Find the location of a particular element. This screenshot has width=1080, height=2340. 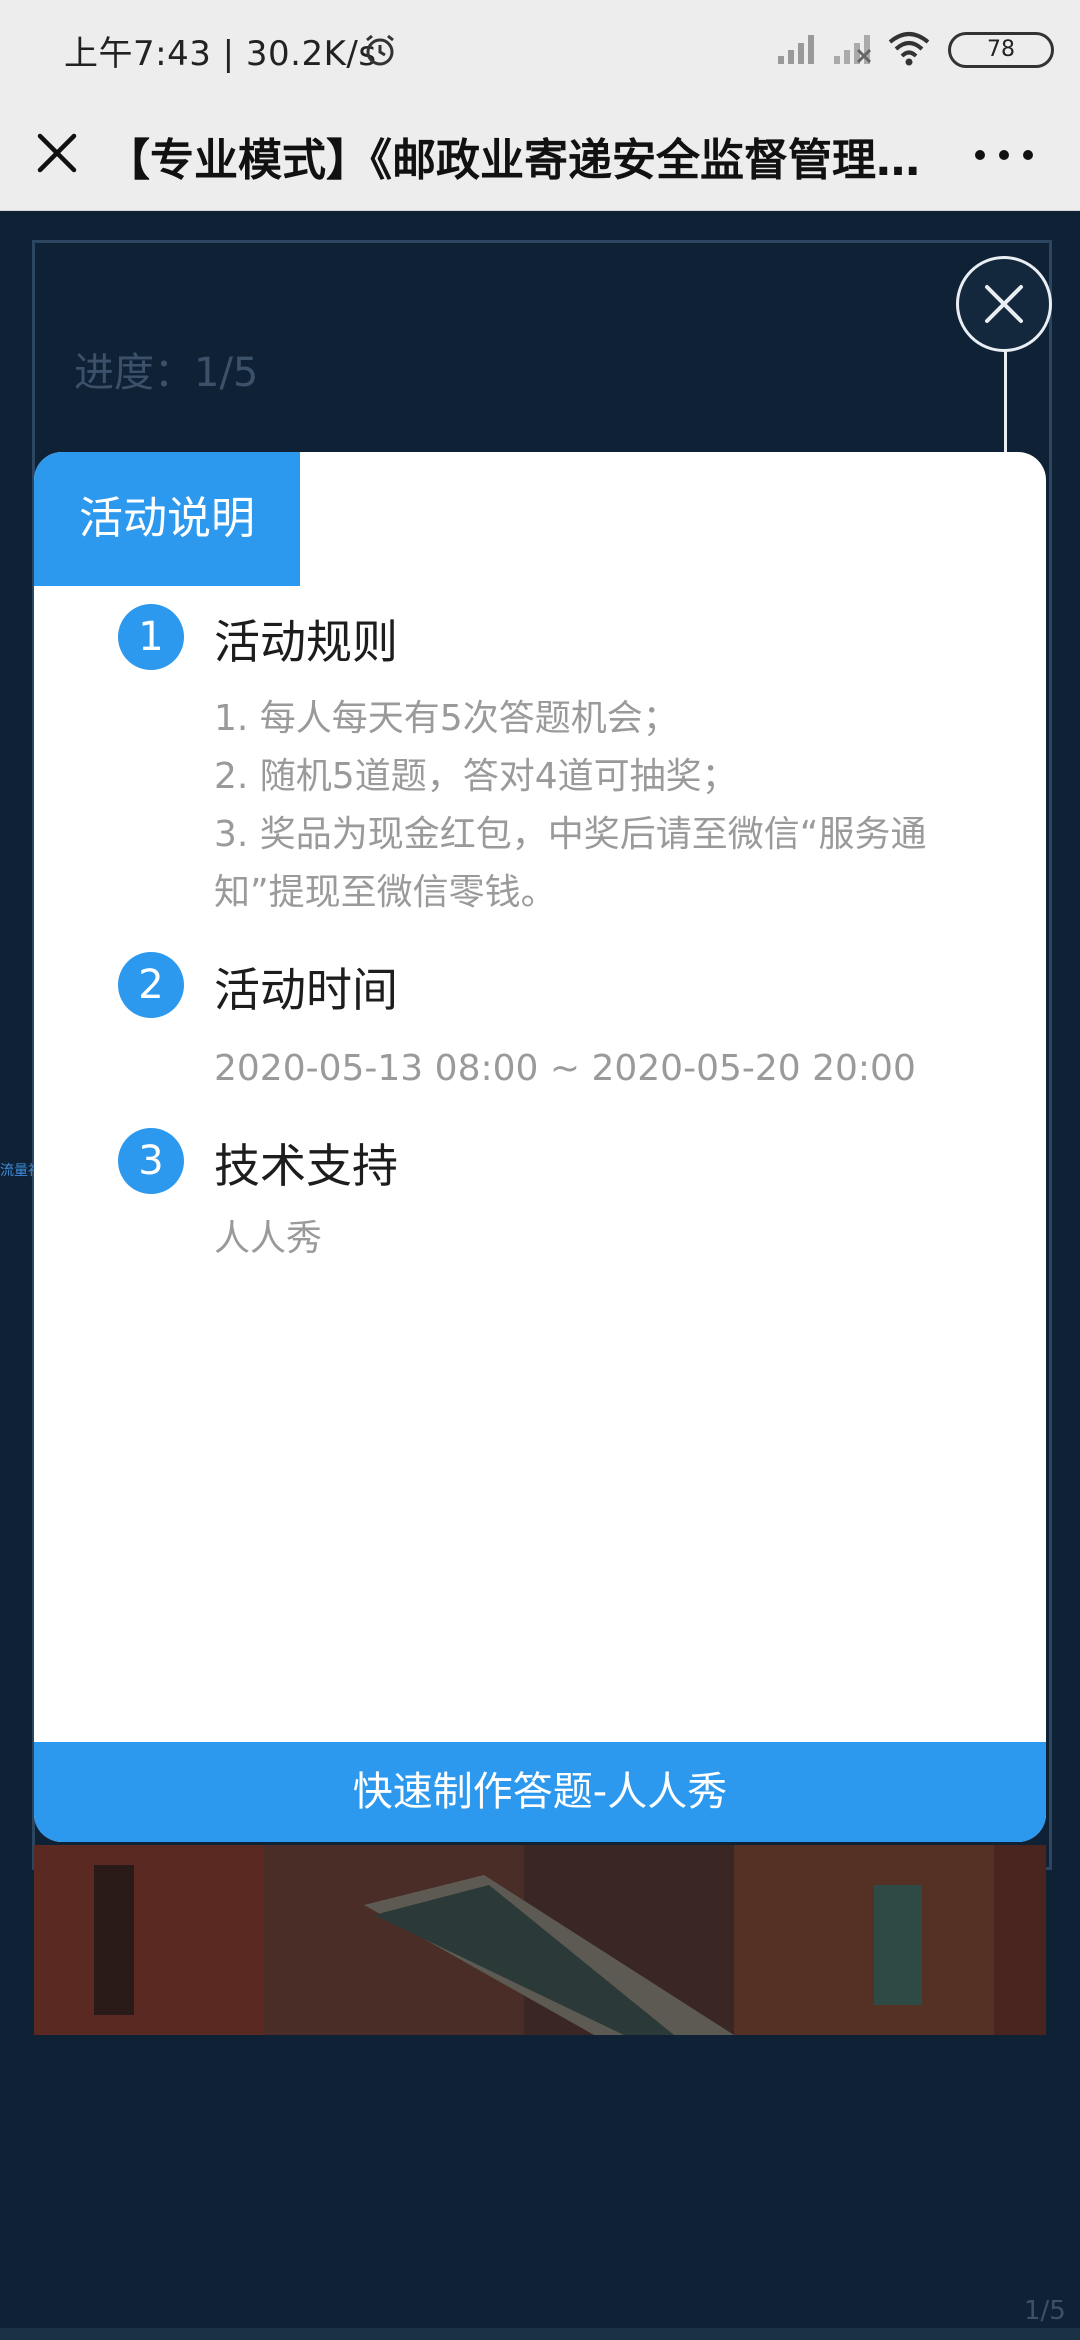

section-title: 活动规则 is located at coordinates (306, 642).